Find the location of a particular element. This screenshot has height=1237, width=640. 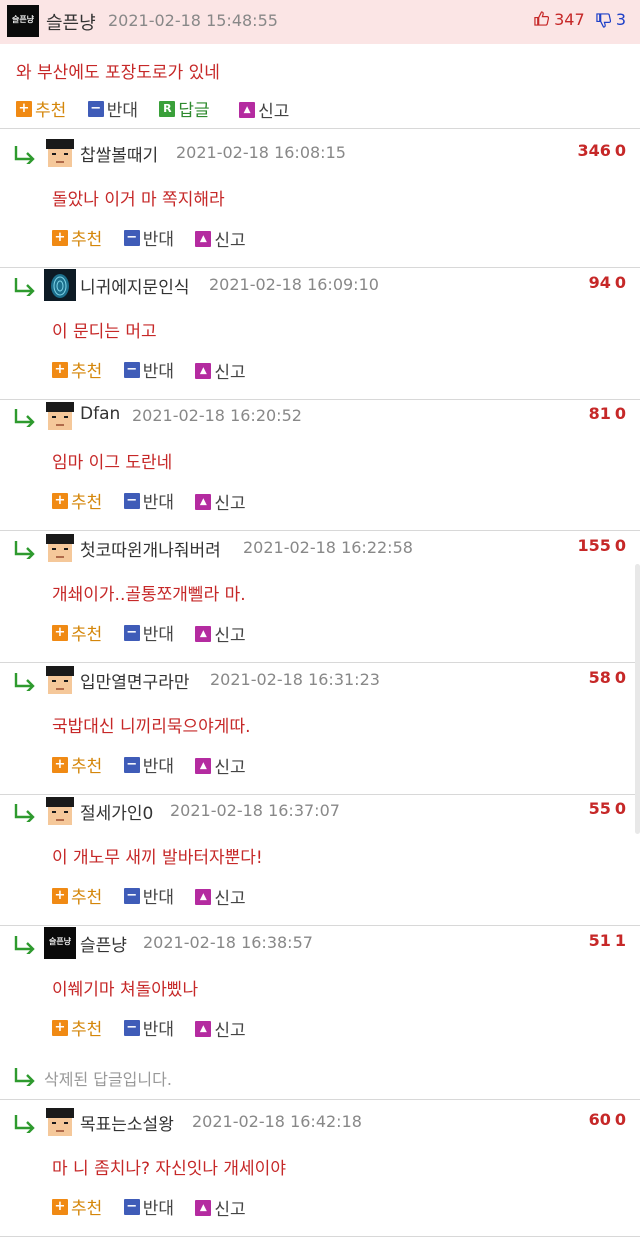

pixel-face-icon is located at coordinates (60, 680).